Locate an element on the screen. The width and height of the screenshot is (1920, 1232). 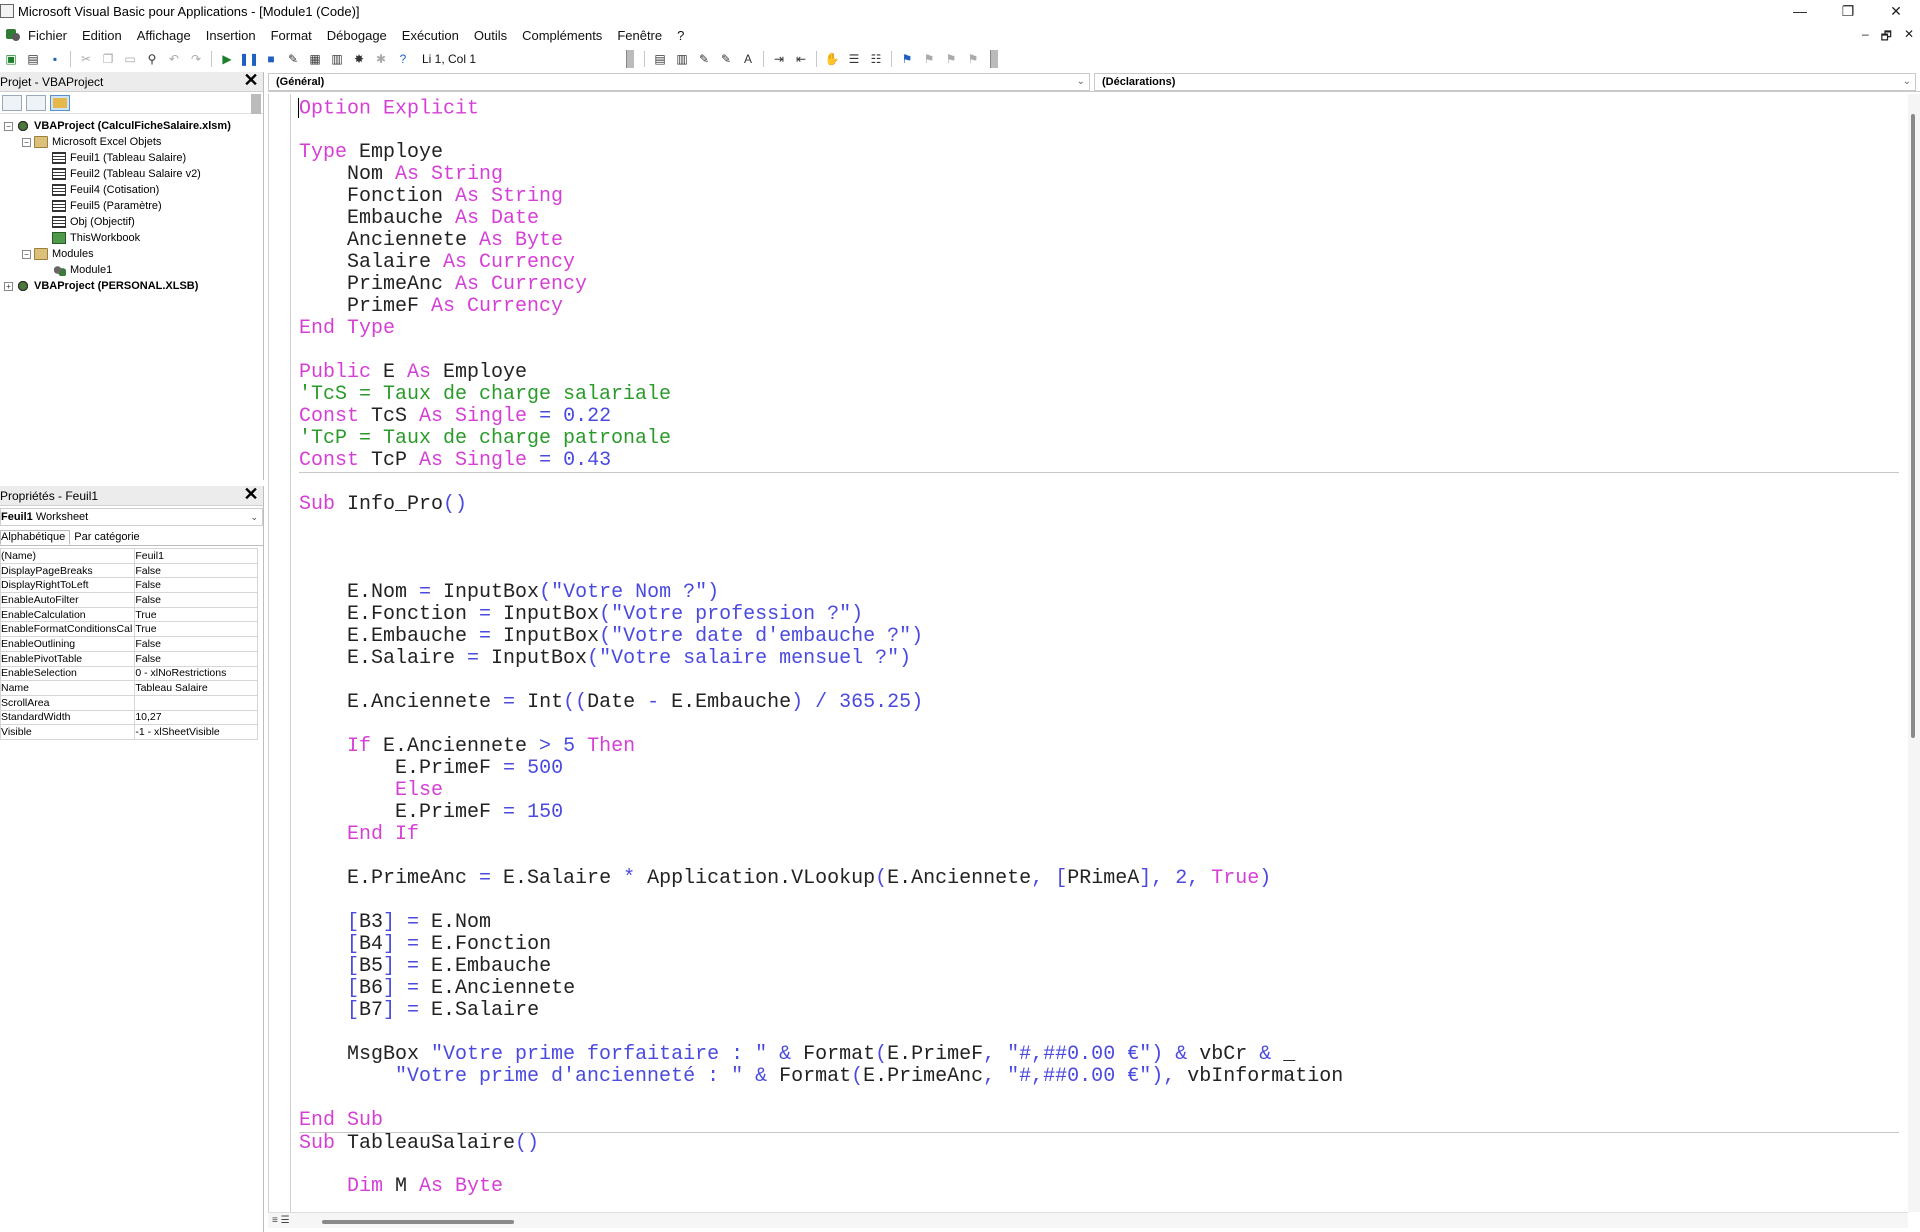
code-line: Type Employe is located at coordinates (1099, 153).